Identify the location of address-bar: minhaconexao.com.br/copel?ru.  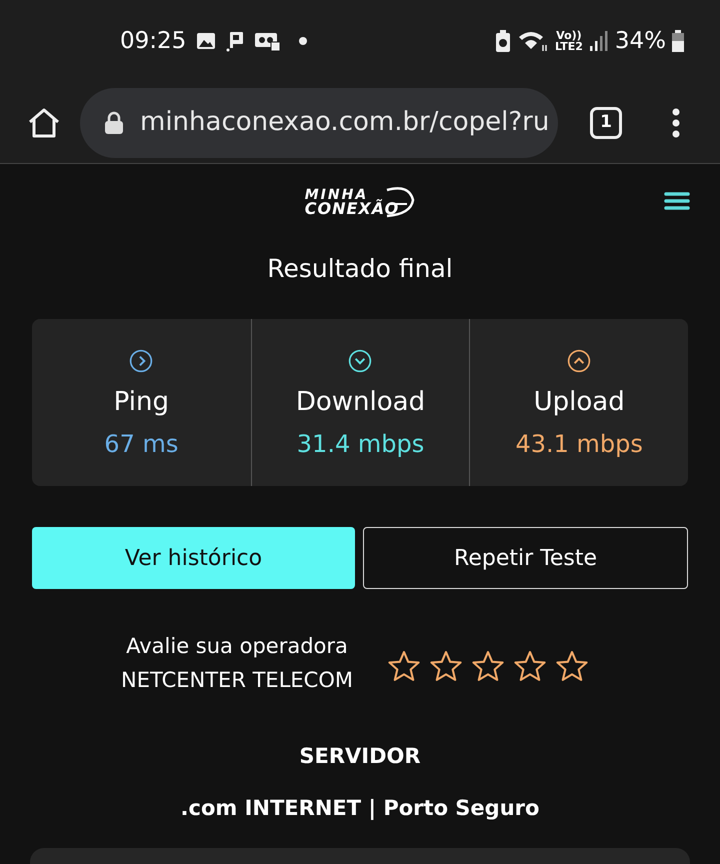
(319, 123).